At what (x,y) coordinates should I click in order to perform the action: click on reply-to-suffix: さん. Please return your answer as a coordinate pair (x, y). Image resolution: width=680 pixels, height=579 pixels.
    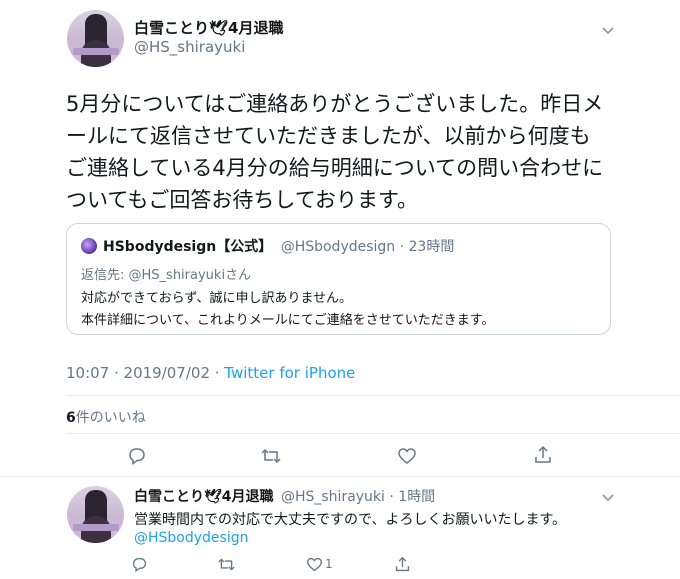
    Looking at the image, I should click on (238, 275).